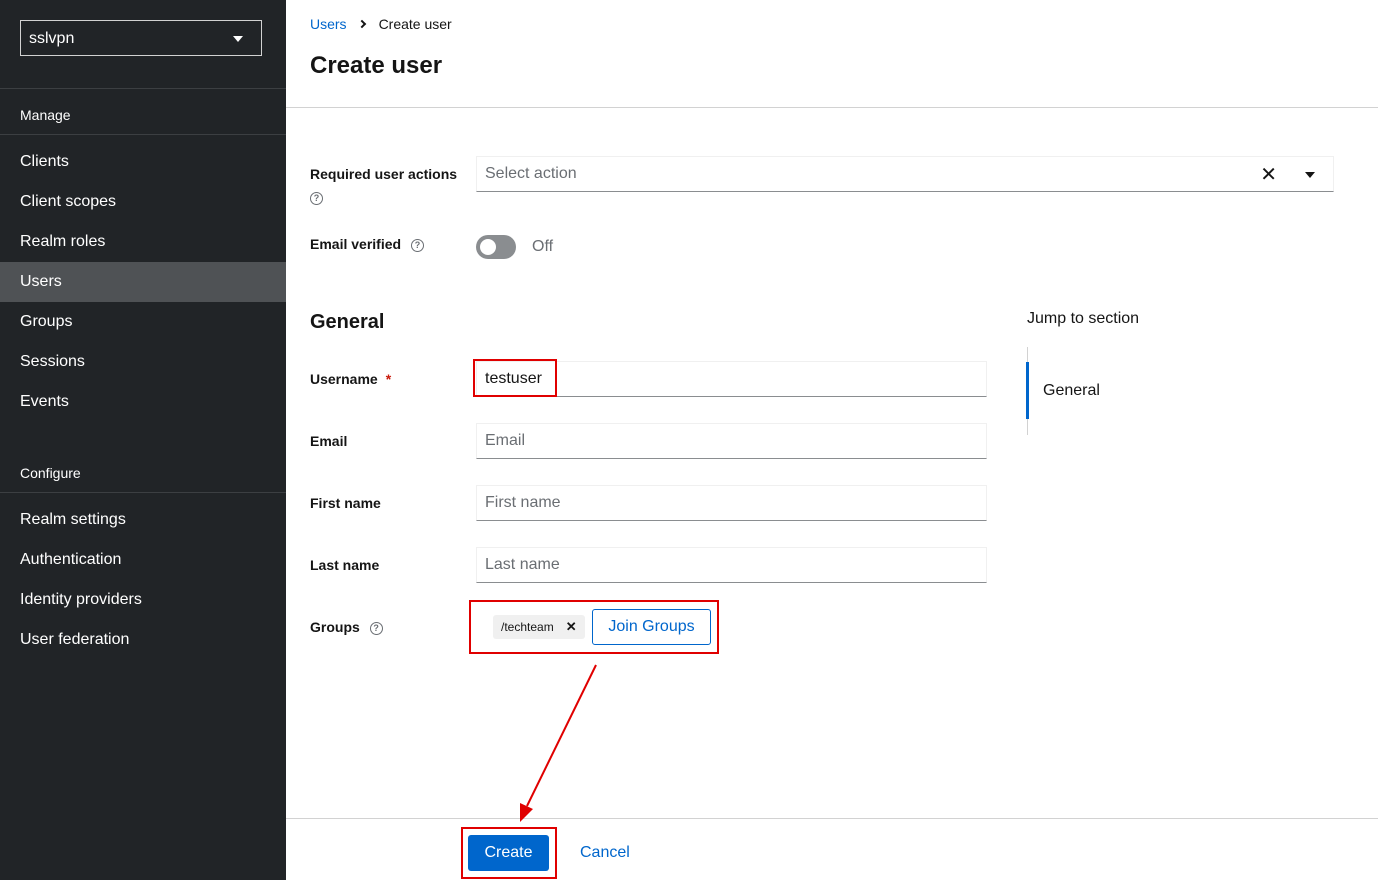 This screenshot has height=880, width=1378. I want to click on cancel-button: Cancel, so click(605, 853).